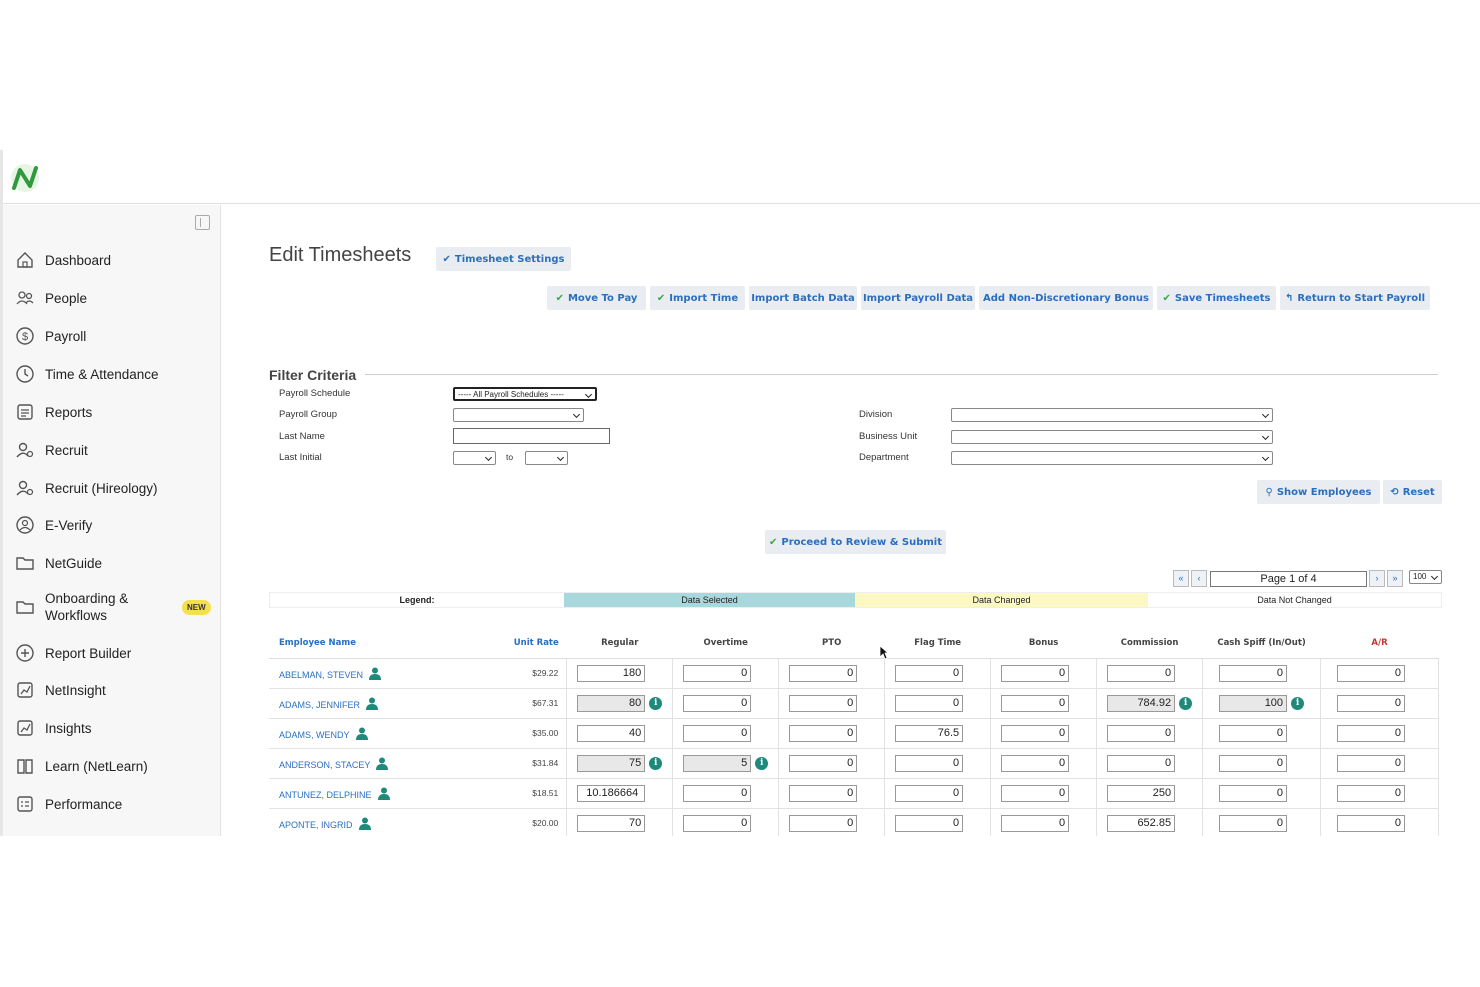 The width and height of the screenshot is (1480, 987). What do you see at coordinates (611, 733) in the screenshot?
I see `hours-input: 40` at bounding box center [611, 733].